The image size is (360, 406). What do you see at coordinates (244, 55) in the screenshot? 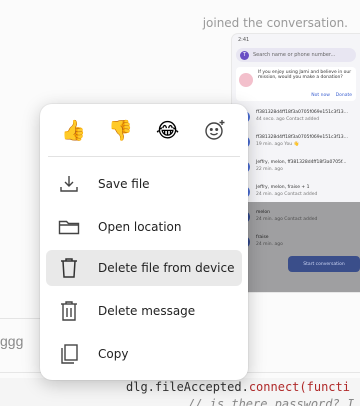
I see `avatar: T` at bounding box center [244, 55].